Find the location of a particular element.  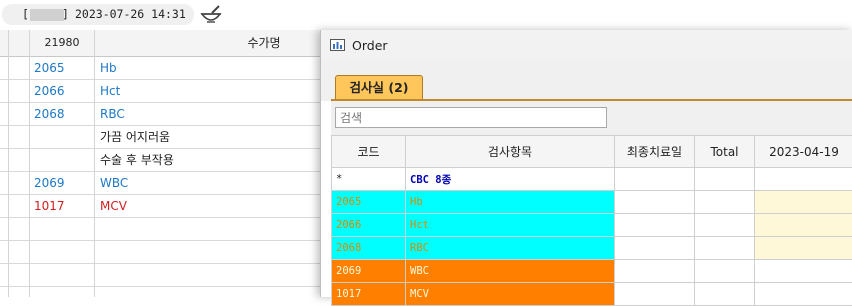

order-row: 2069WBC is located at coordinates (592, 271).